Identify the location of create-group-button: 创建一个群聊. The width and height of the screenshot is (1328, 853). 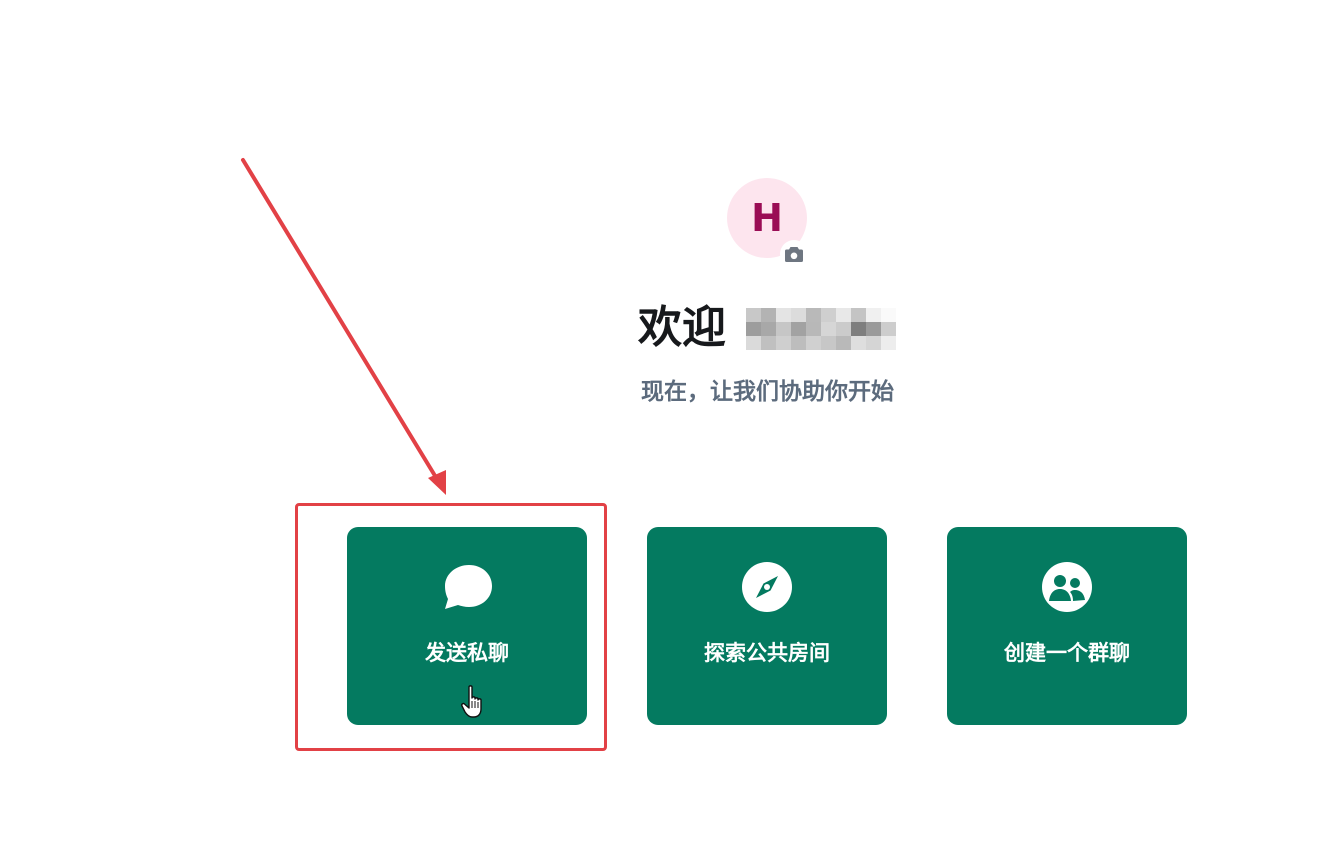
(1067, 626).